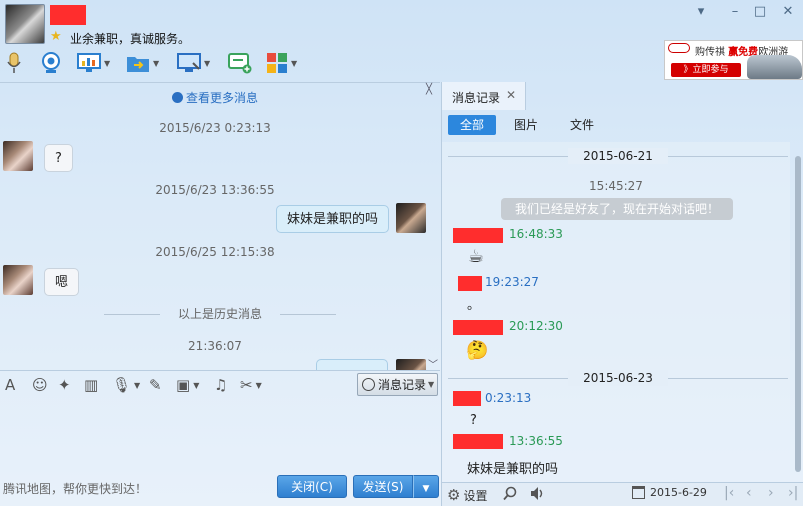  Describe the element at coordinates (476, 256) in the screenshot. I see `coffee-emoji-icon: ☕` at that location.